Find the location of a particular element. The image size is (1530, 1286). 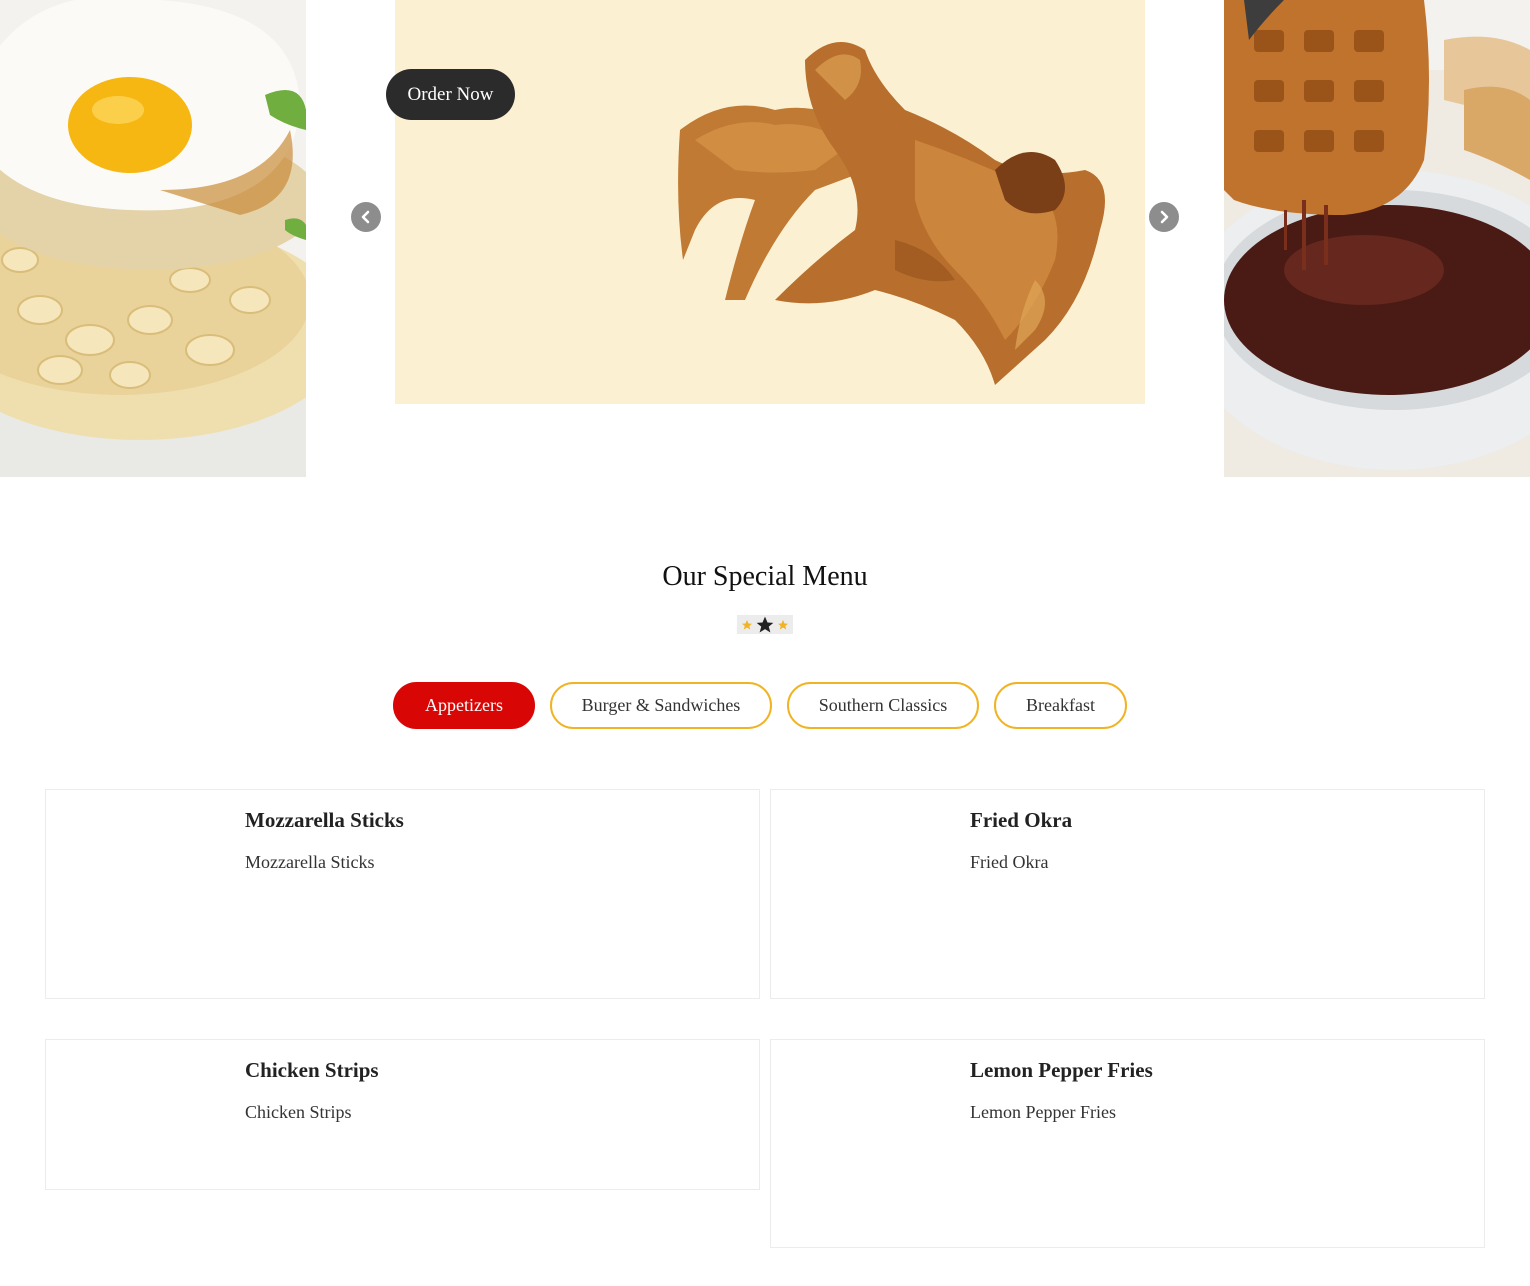

menu-item-card: Mozzarella Sticks Mozzarella Sticks is located at coordinates (402, 894).